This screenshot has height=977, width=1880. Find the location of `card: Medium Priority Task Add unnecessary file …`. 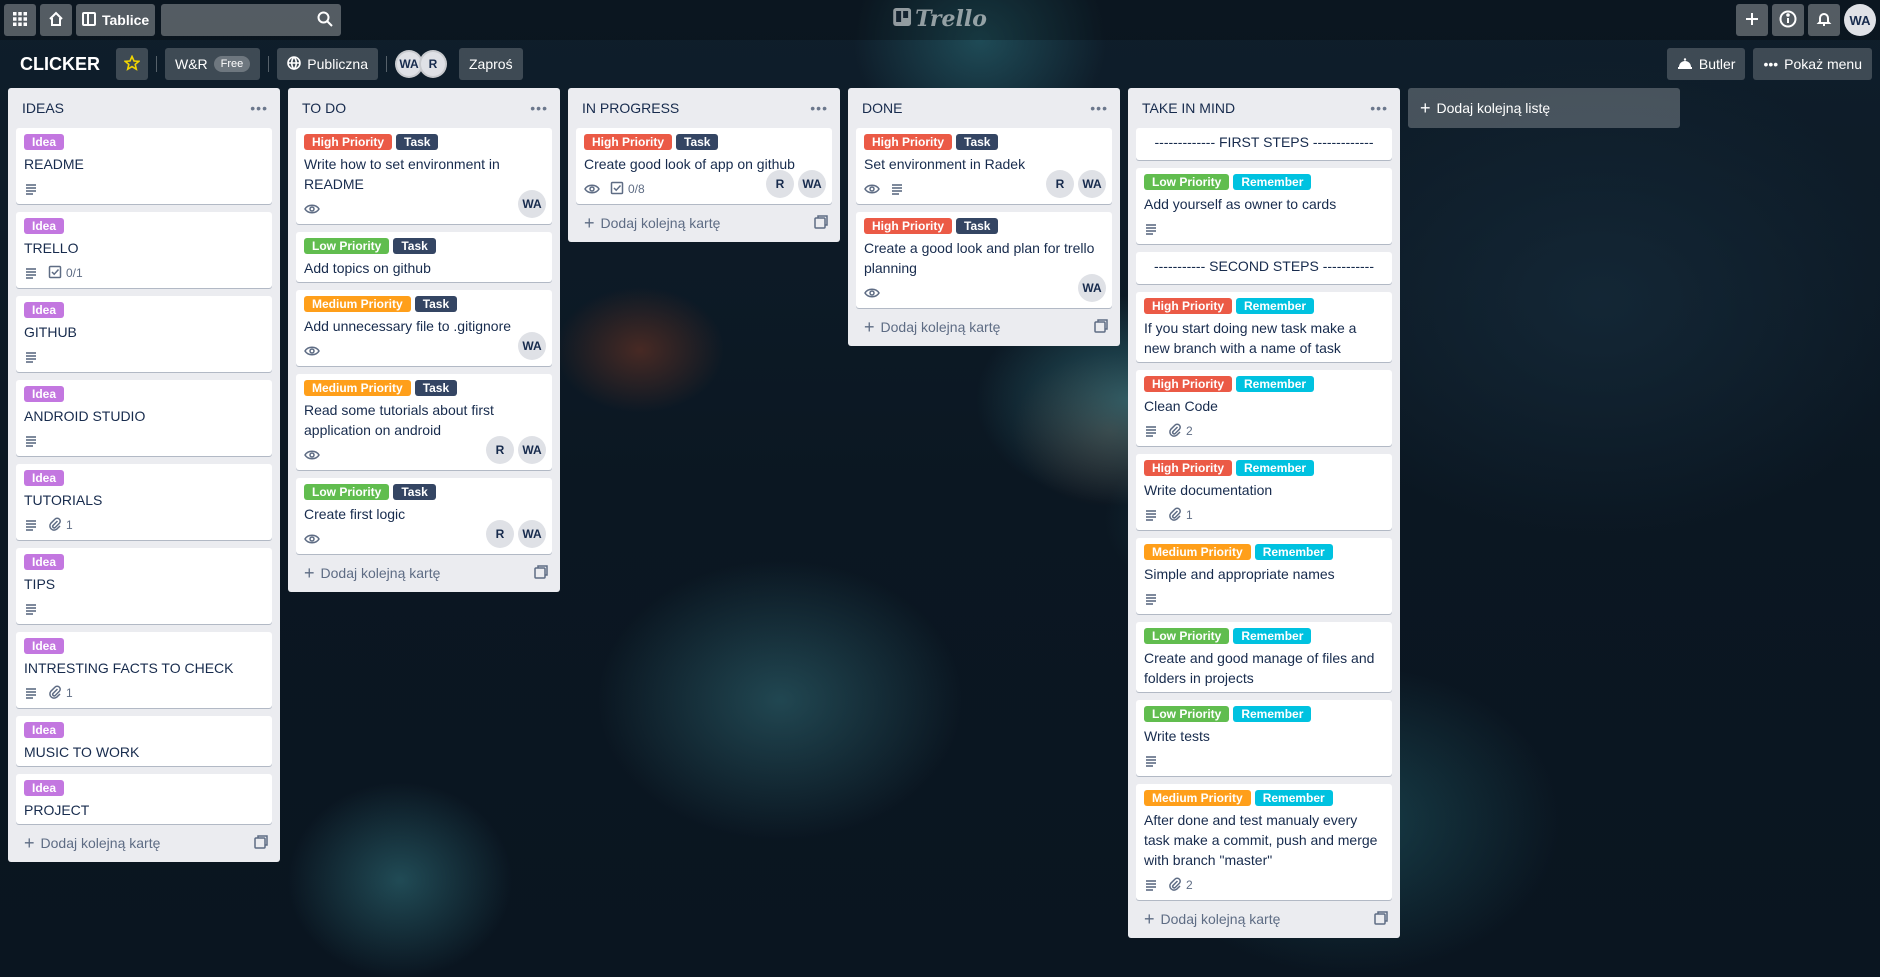

card: Medium Priority Task Add unnecessary file … is located at coordinates (424, 328).